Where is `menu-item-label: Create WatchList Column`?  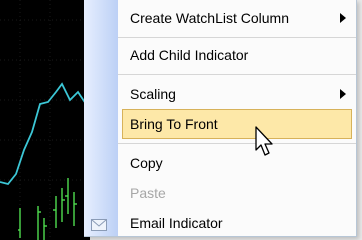
menu-item-label: Create WatchList Column is located at coordinates (209, 18).